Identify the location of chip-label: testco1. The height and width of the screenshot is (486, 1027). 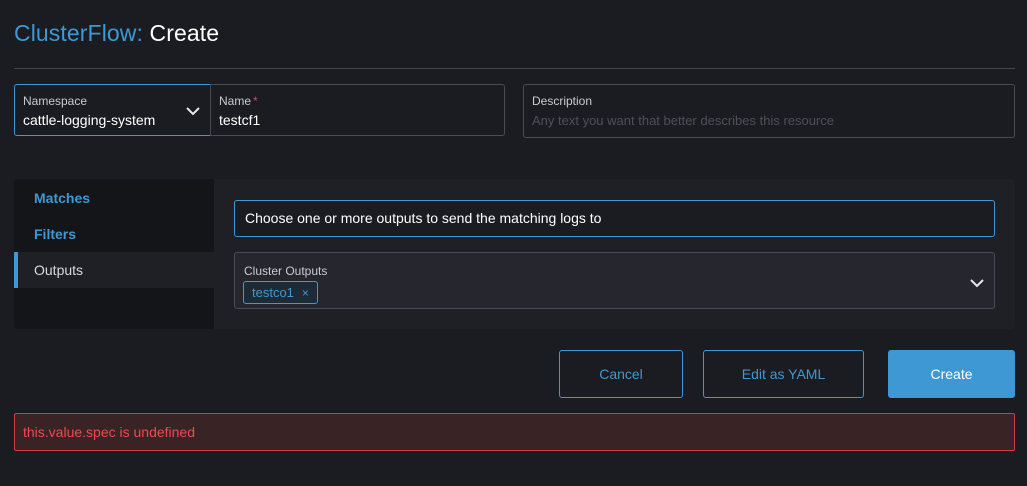
(273, 292).